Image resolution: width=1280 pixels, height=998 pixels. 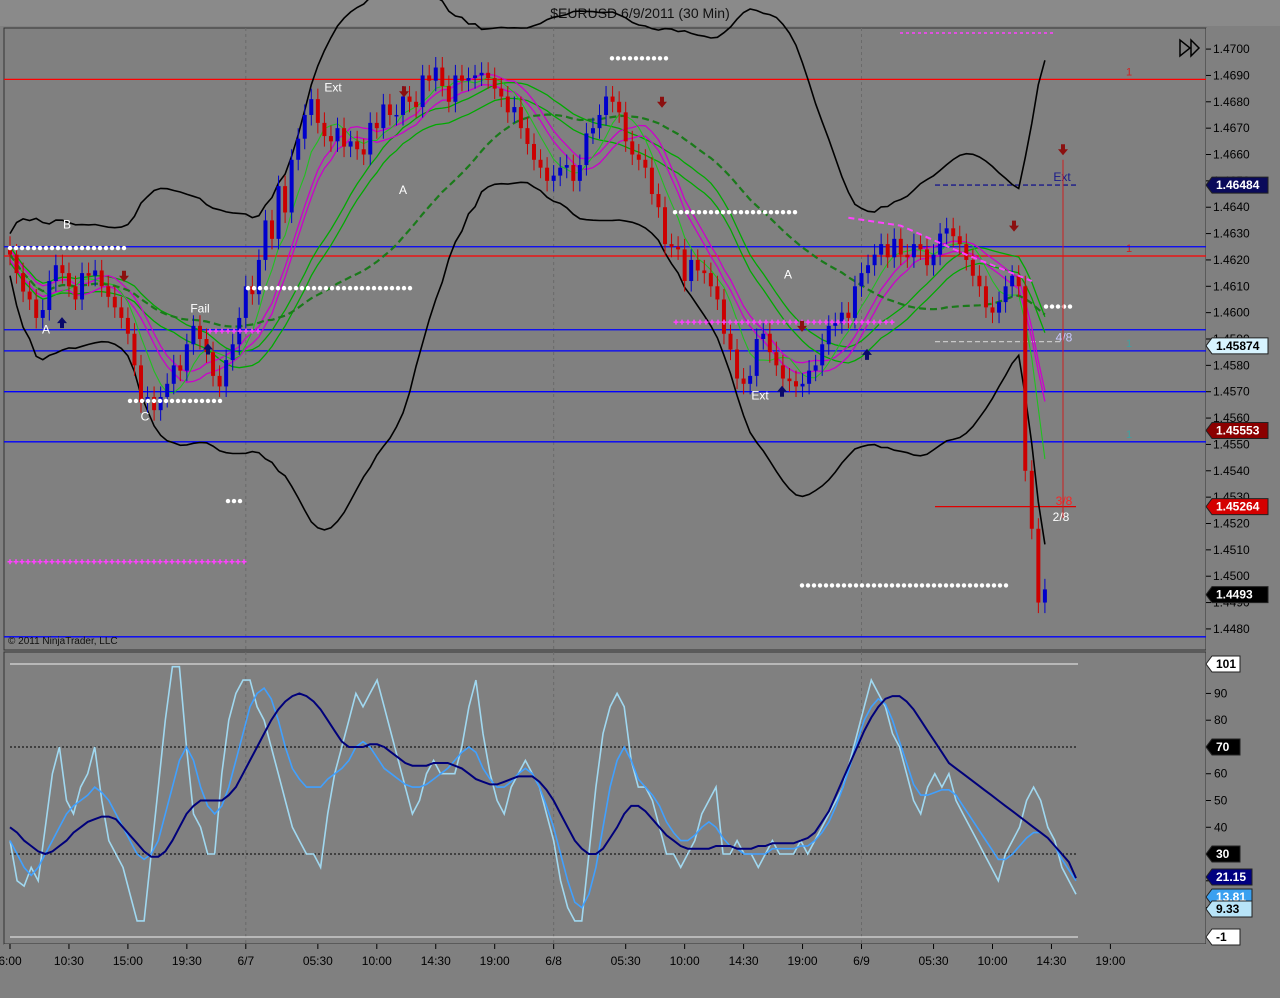 I want to click on y-tick-label: 1.4610, so click(x=1231, y=286).